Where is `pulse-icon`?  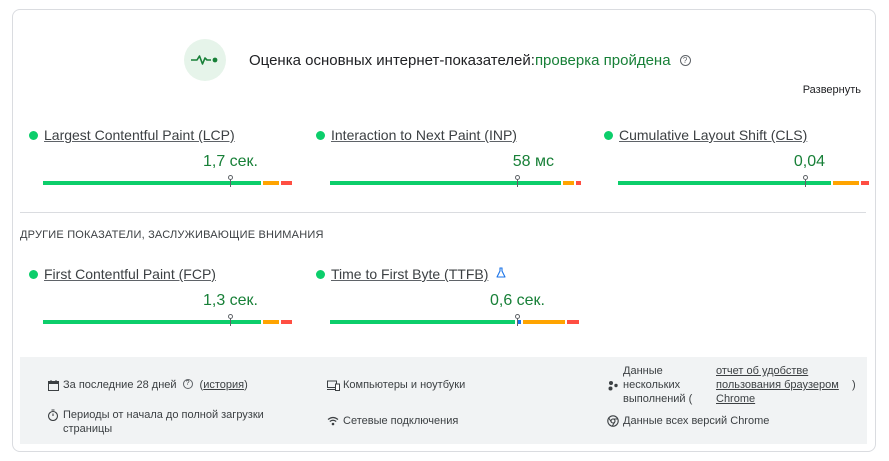
pulse-icon is located at coordinates (205, 60).